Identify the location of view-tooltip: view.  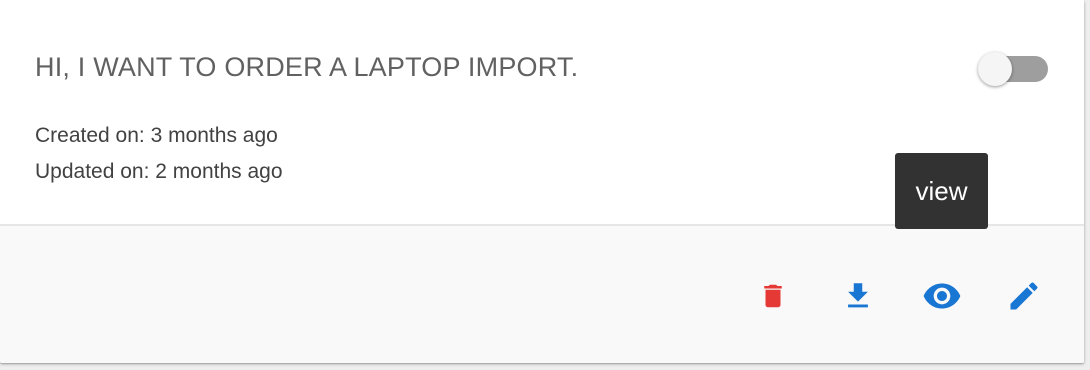
(941, 191).